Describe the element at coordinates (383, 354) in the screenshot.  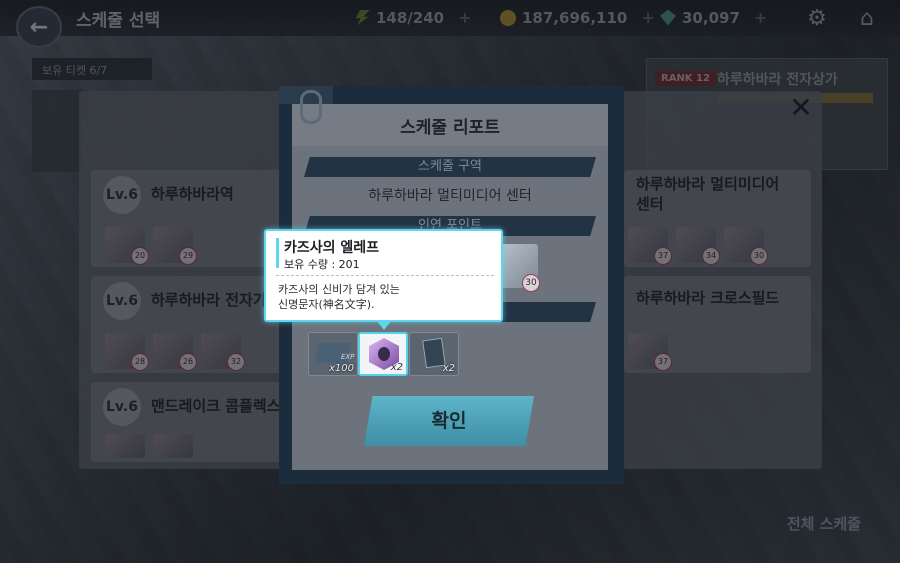
I see `reward-item-selected: x2` at that location.